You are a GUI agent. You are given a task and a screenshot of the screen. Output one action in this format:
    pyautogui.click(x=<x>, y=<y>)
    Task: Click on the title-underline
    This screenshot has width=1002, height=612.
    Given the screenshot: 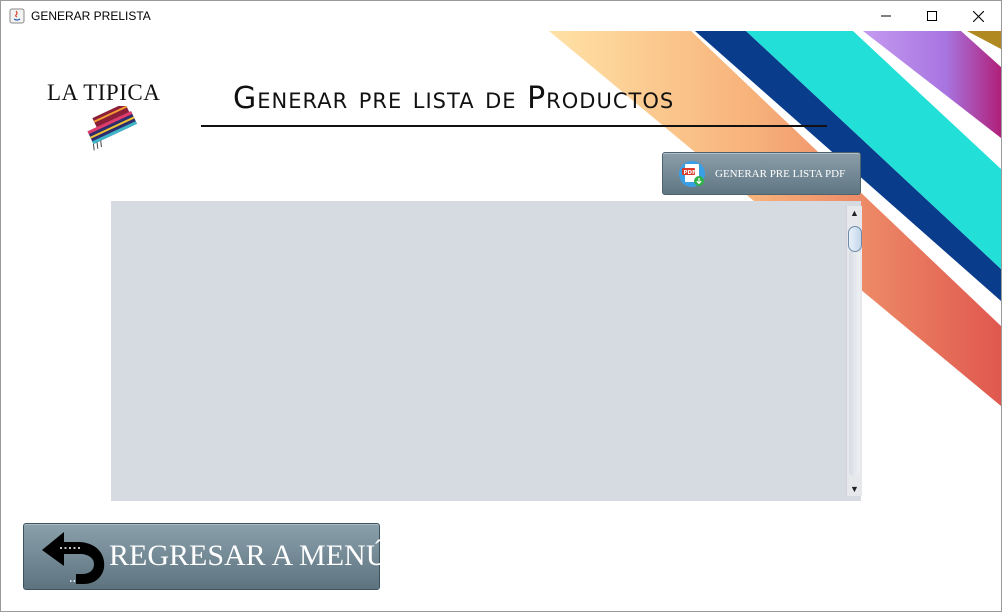 What is the action you would take?
    pyautogui.click(x=514, y=126)
    